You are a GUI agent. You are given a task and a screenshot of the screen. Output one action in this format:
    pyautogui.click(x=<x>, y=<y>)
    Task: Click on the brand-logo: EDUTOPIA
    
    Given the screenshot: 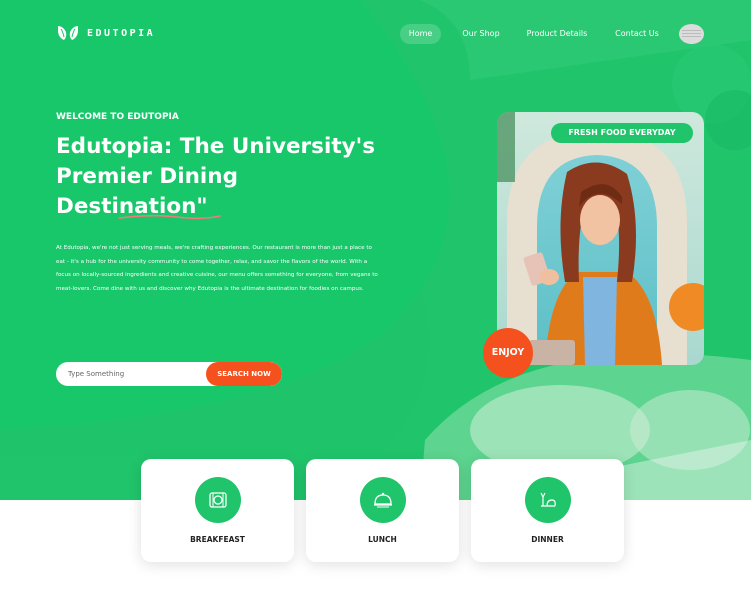 What is the action you would take?
    pyautogui.click(x=106, y=33)
    